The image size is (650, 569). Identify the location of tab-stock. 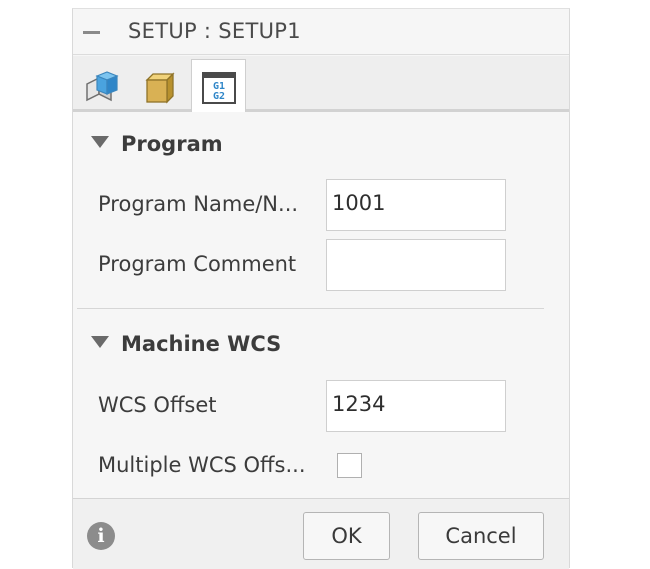
(160, 85).